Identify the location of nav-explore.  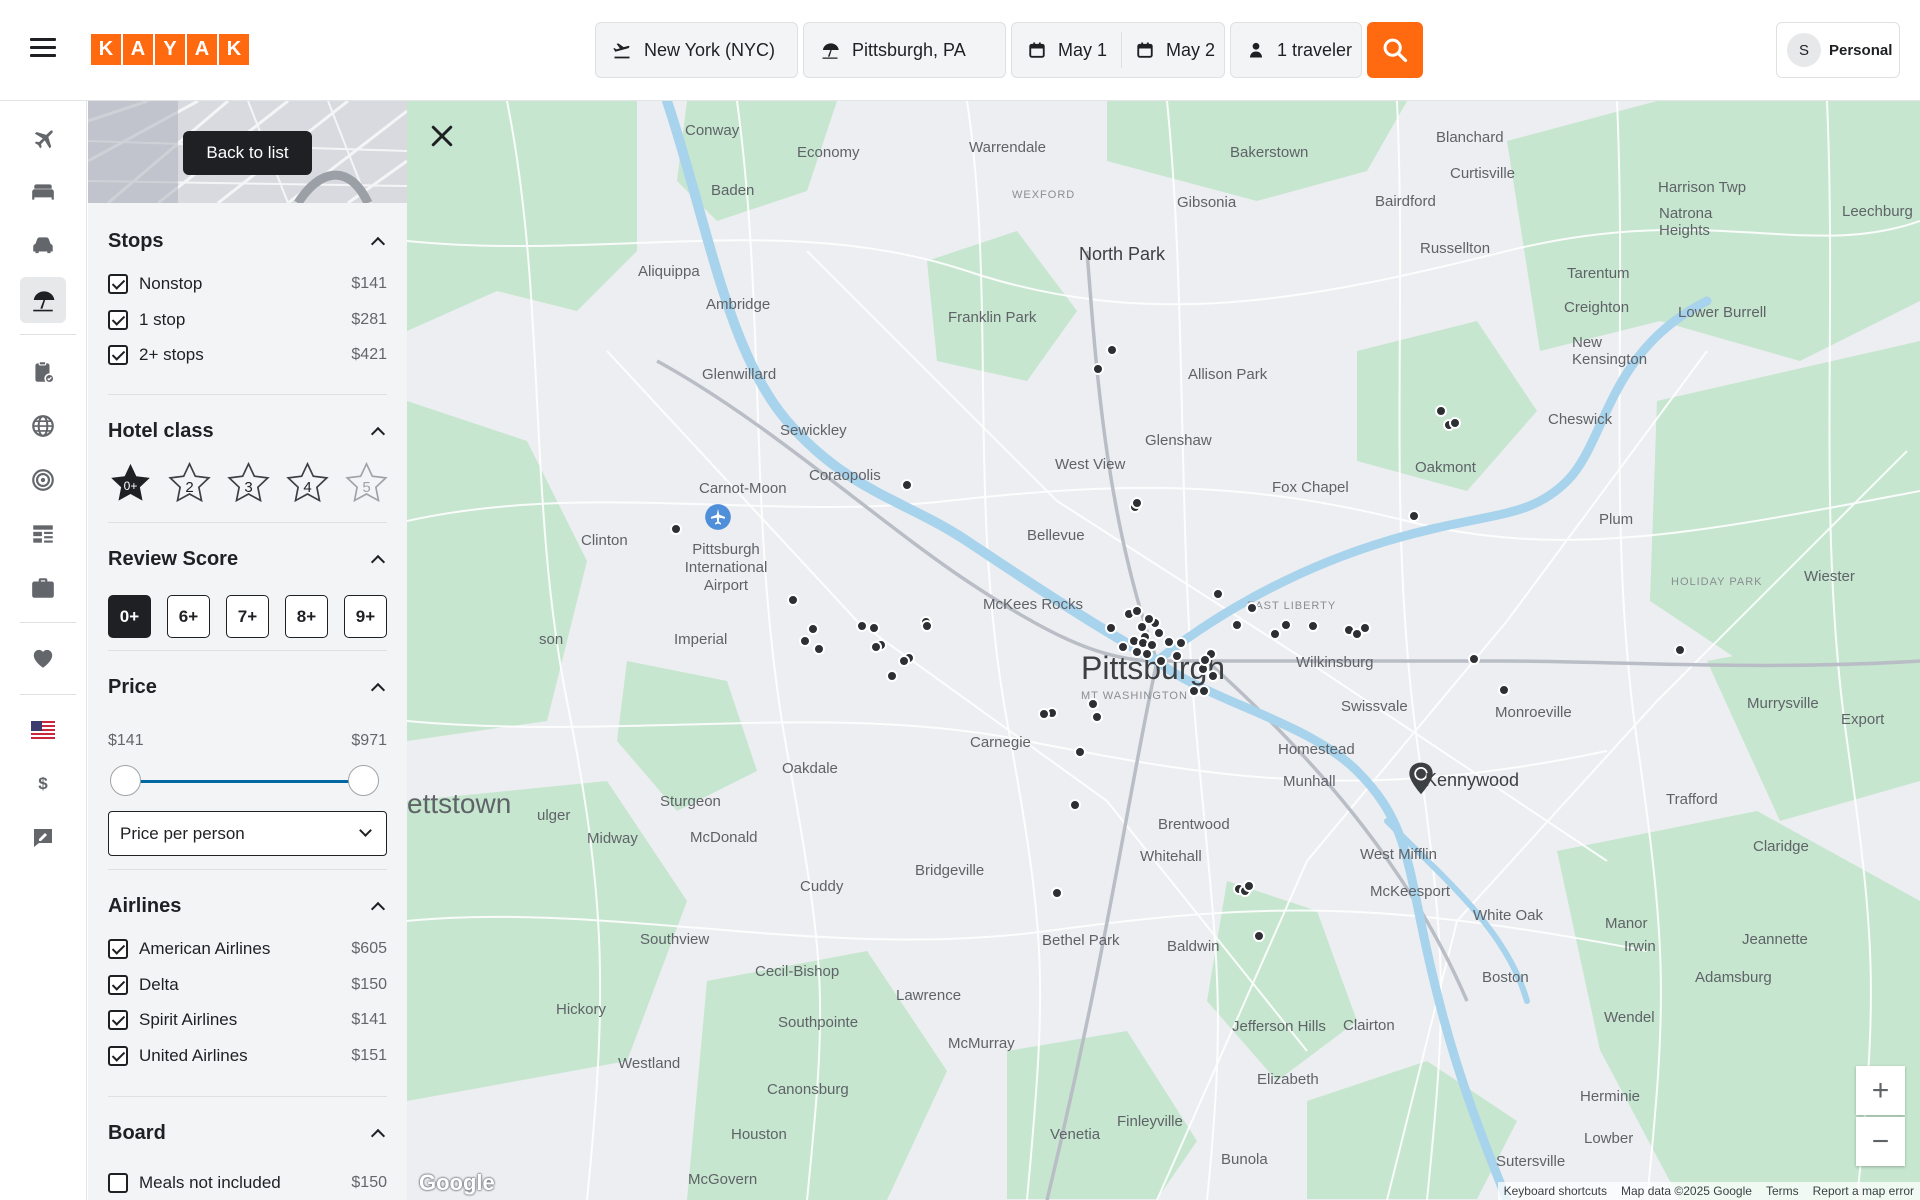
(43, 426).